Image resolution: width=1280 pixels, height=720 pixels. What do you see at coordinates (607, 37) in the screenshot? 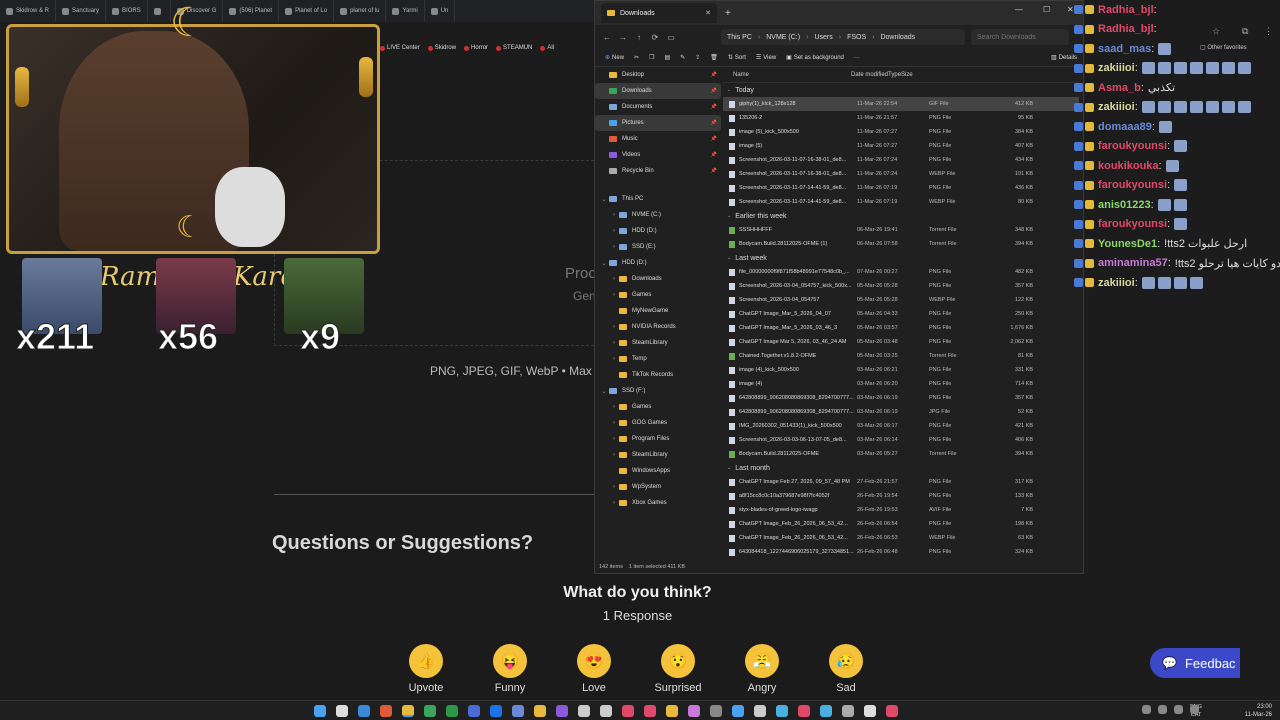
I see `back-arrow-icon: ←` at bounding box center [607, 37].